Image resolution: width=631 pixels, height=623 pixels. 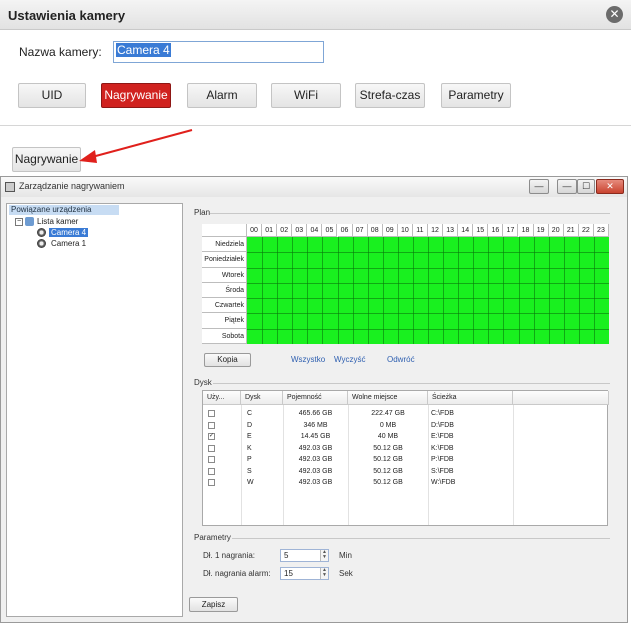 I want to click on window-close-icon: ✕, so click(x=610, y=186).